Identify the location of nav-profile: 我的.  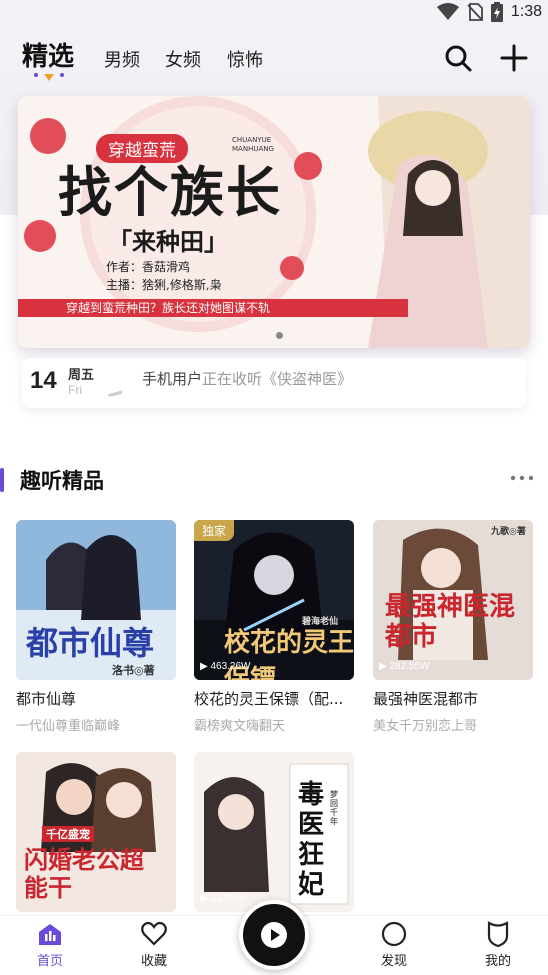
(498, 944).